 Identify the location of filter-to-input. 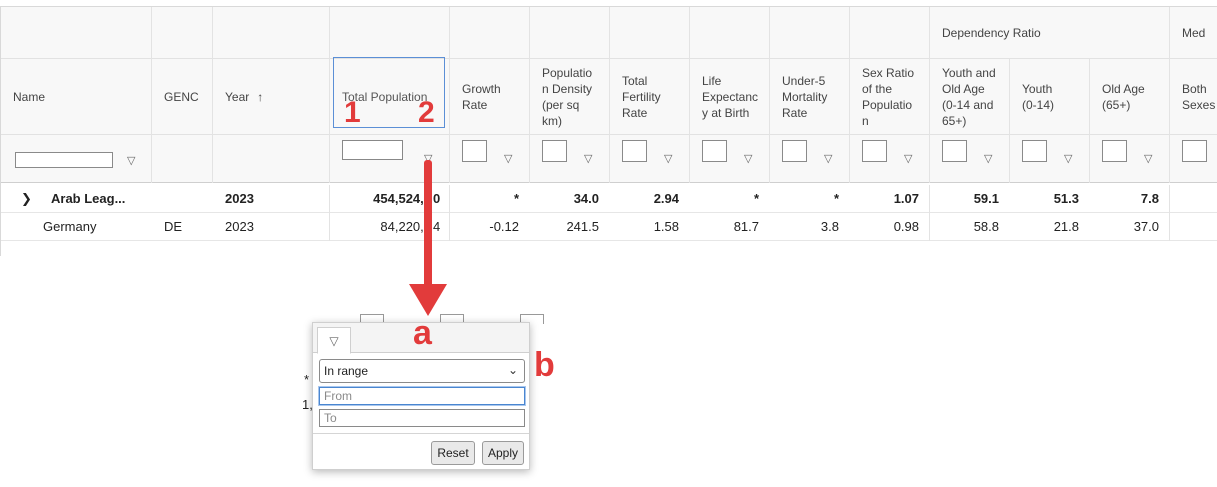
(422, 418).